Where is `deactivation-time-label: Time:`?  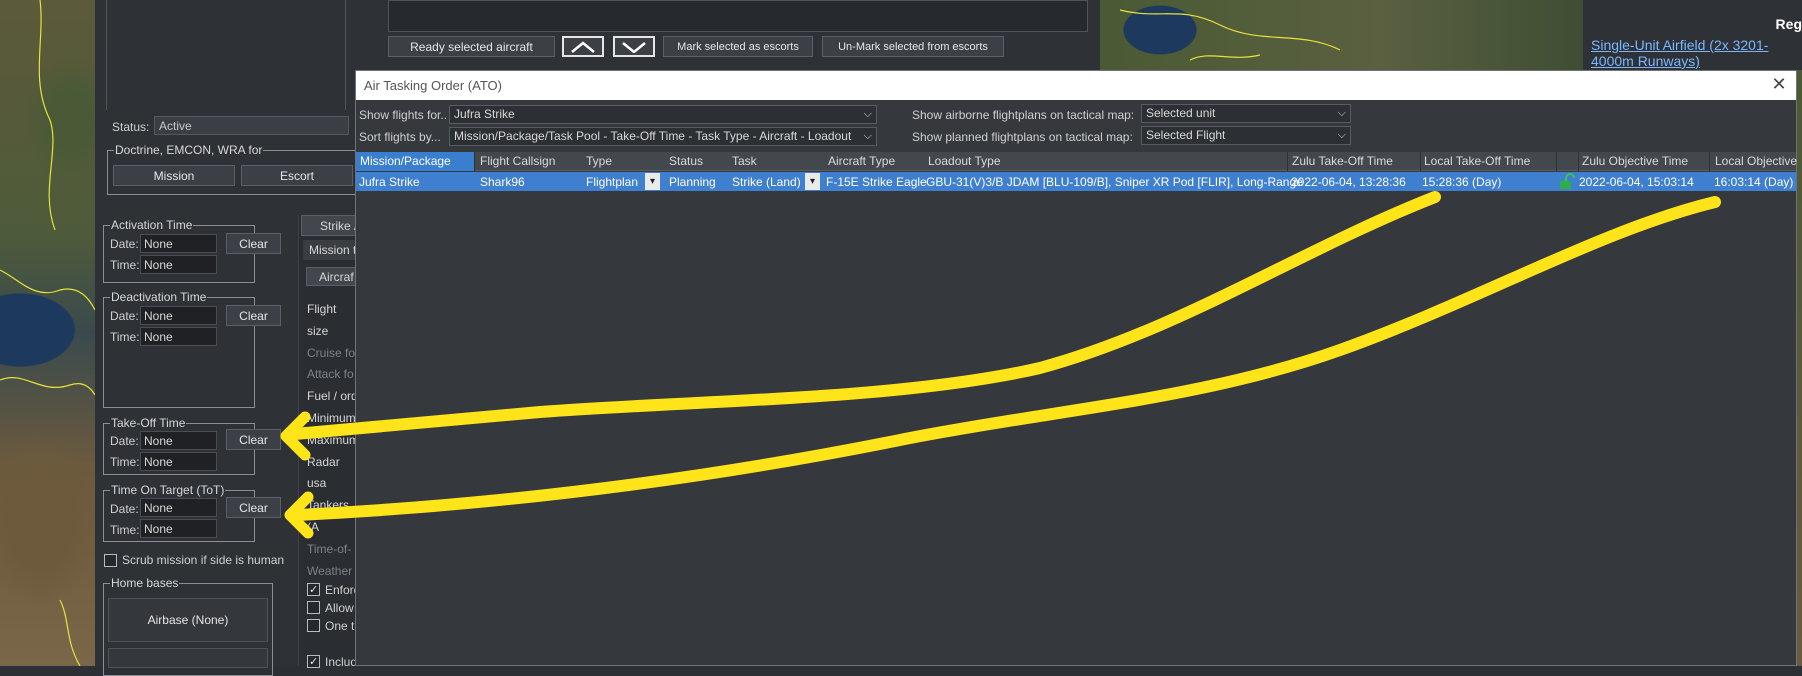 deactivation-time-label: Time: is located at coordinates (125, 337).